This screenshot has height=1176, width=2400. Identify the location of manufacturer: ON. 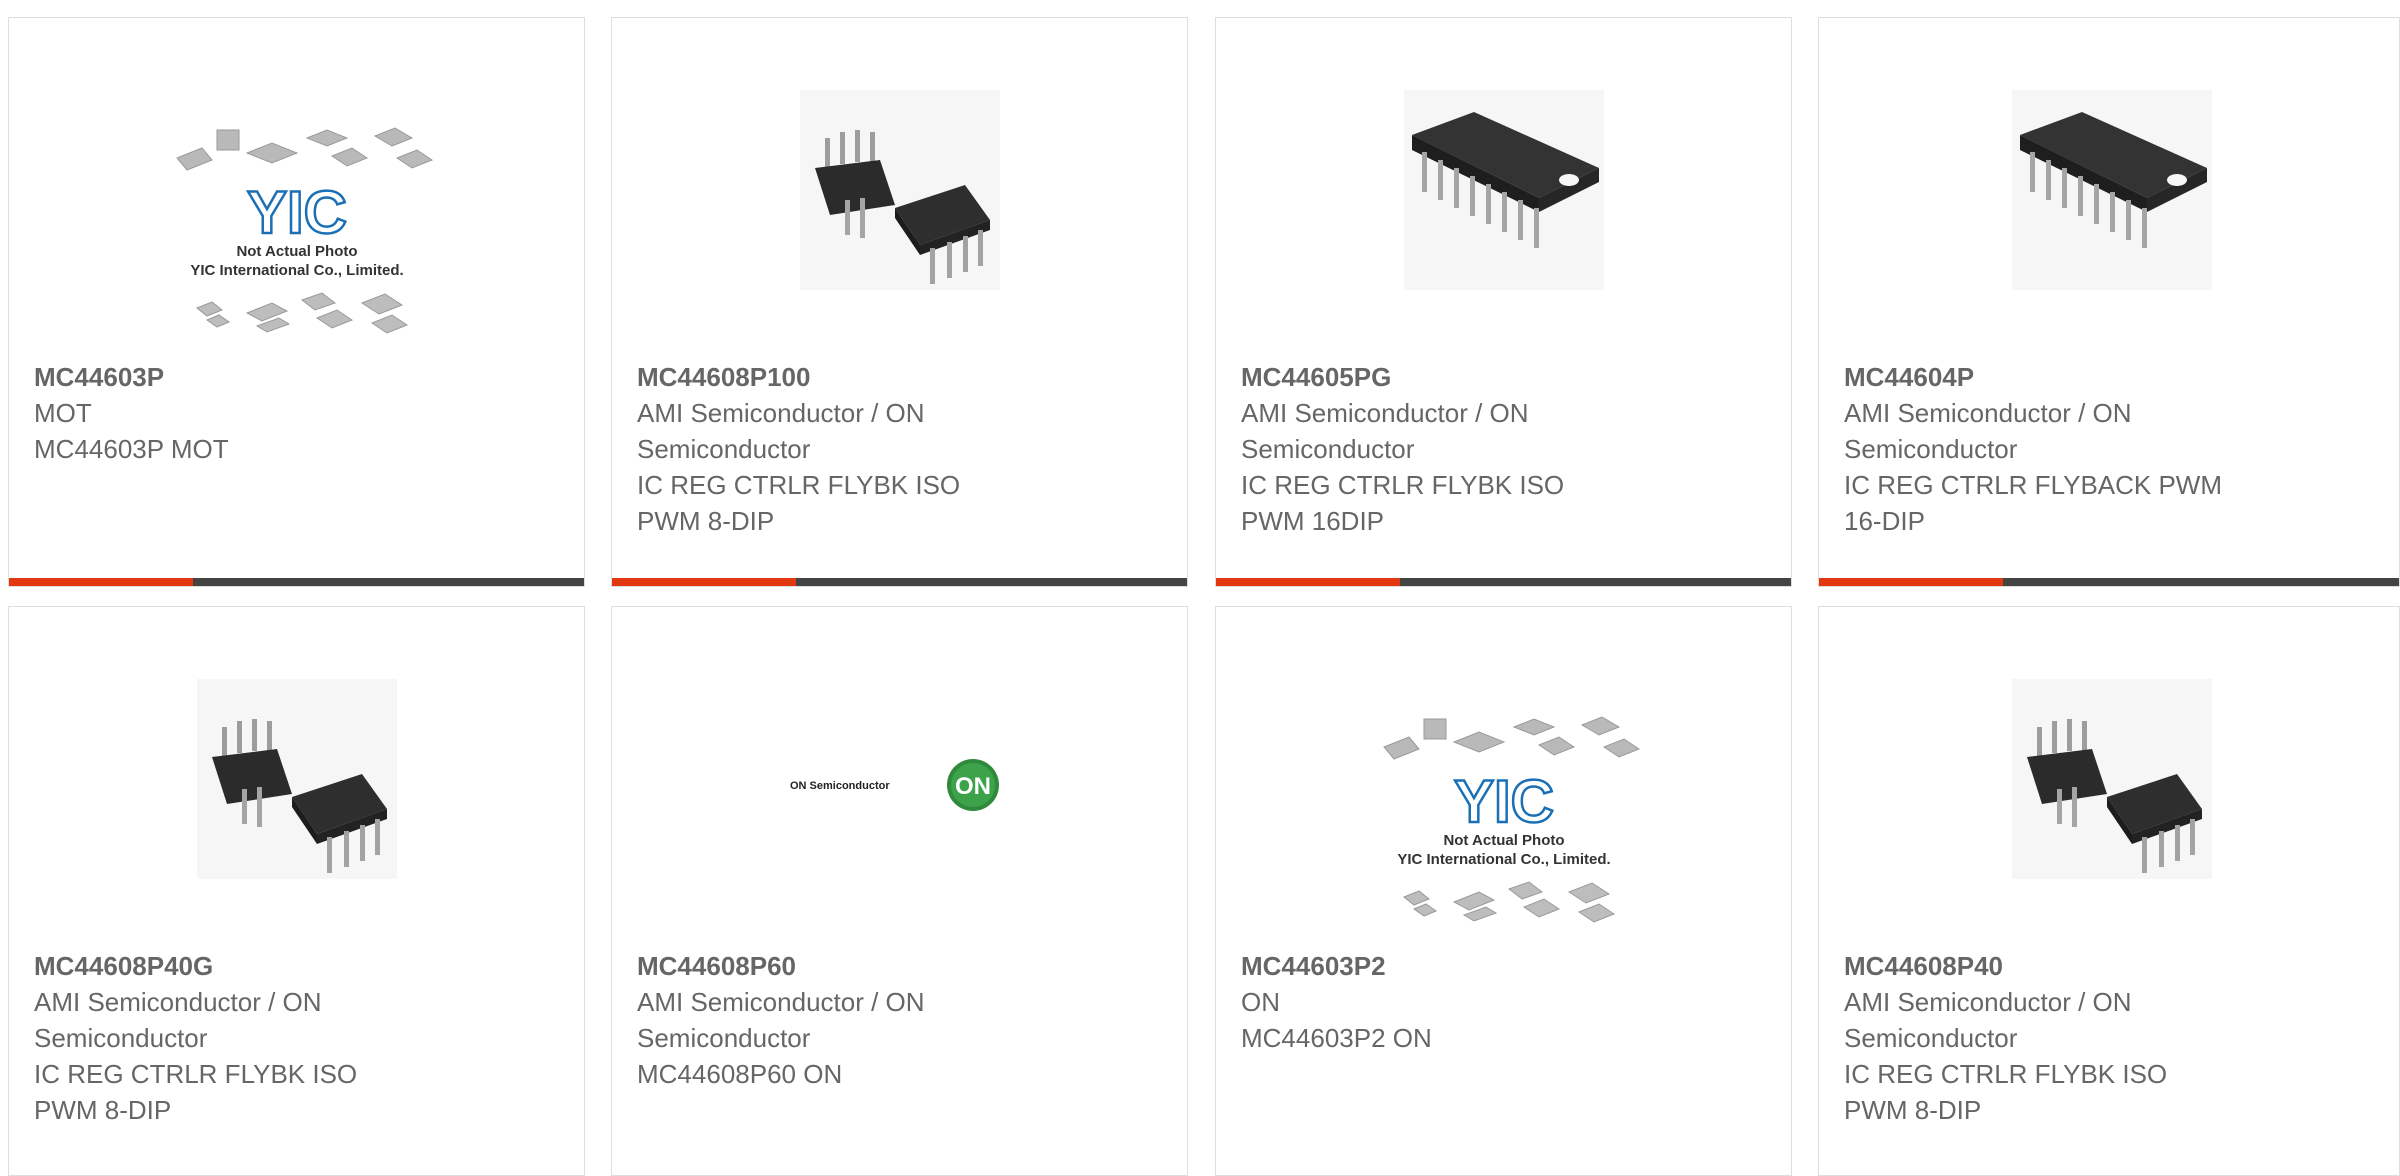
(1260, 1002).